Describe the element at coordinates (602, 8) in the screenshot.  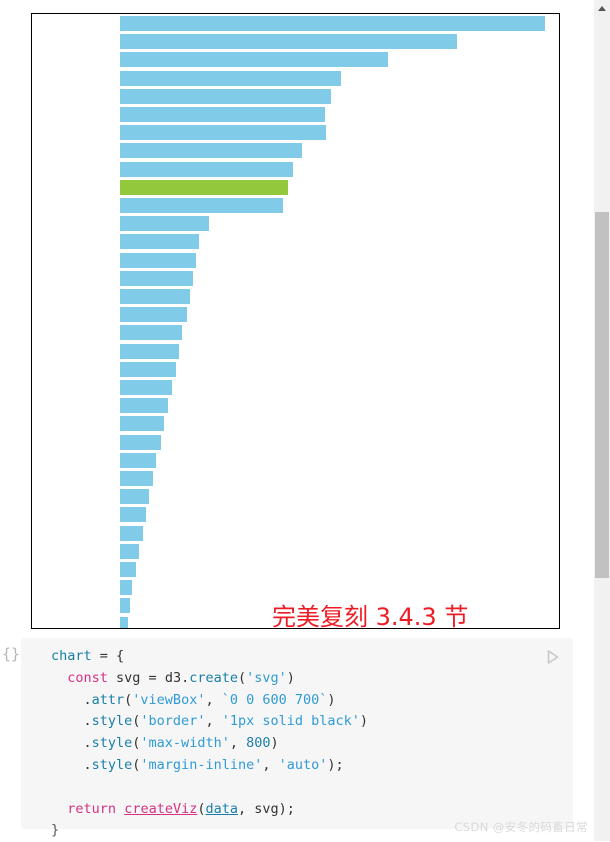
I see `scroll-up-arrow-icon` at that location.